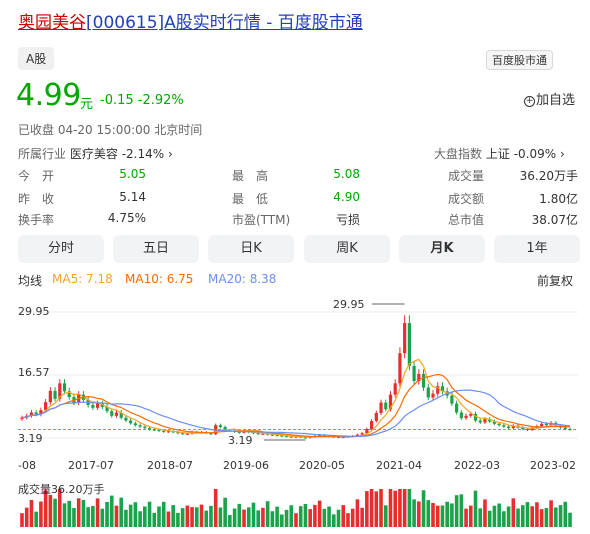  I want to click on min-annotation: 3.19, so click(240, 440).